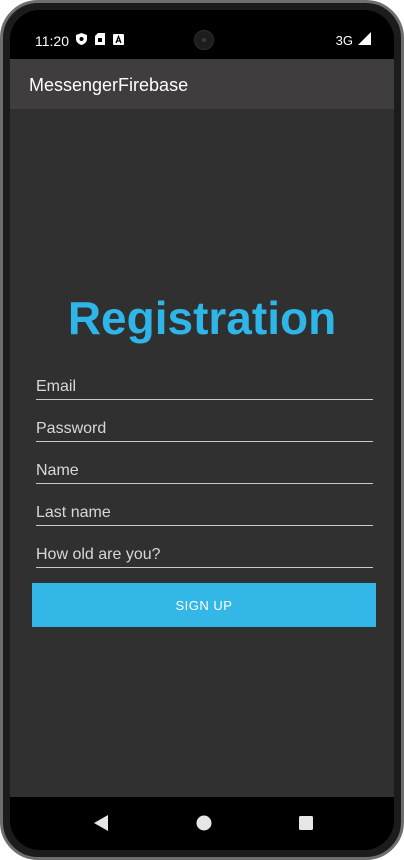 The height and width of the screenshot is (860, 404). I want to click on status-icons, so click(100, 39).